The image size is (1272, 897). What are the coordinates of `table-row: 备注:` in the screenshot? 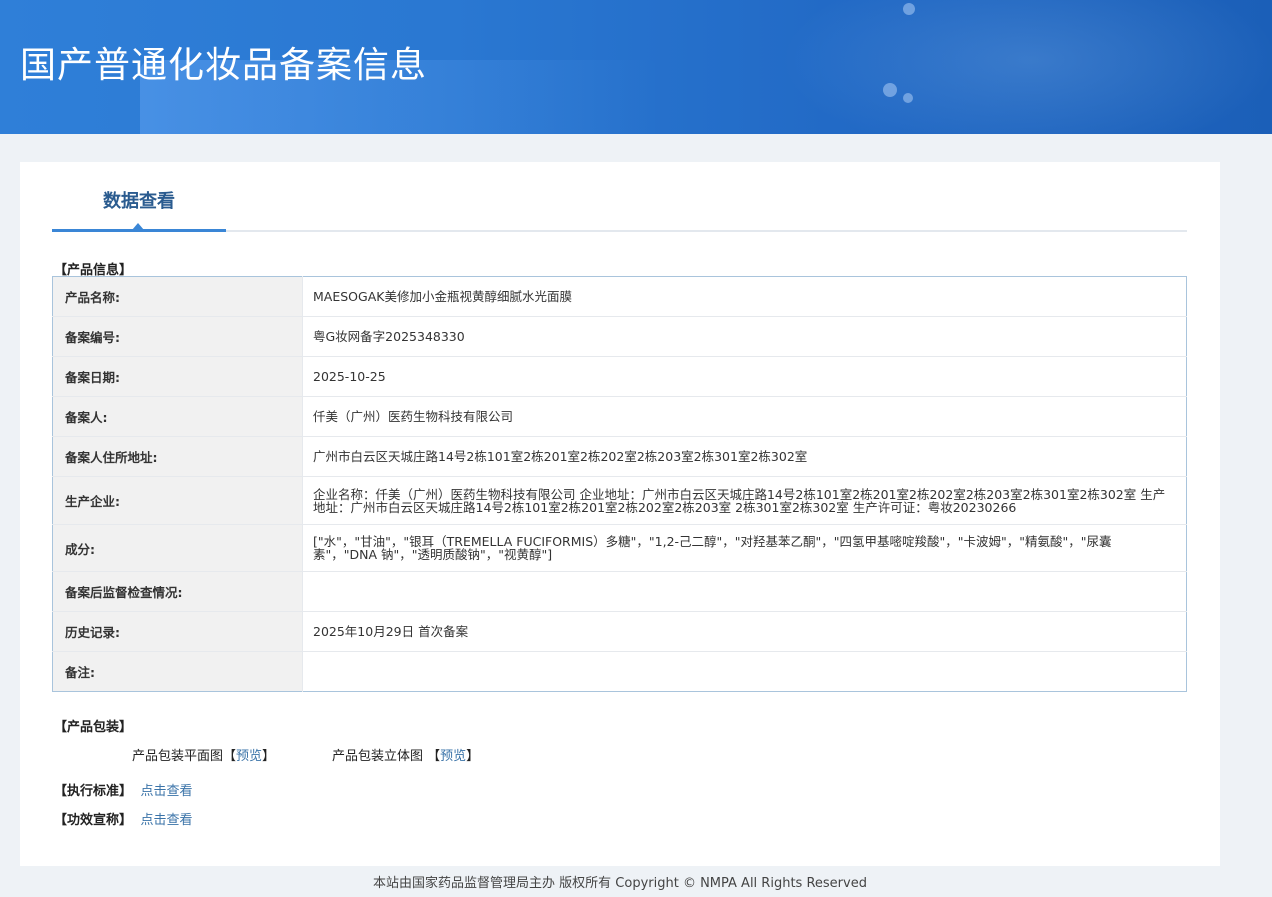 It's located at (619, 671).